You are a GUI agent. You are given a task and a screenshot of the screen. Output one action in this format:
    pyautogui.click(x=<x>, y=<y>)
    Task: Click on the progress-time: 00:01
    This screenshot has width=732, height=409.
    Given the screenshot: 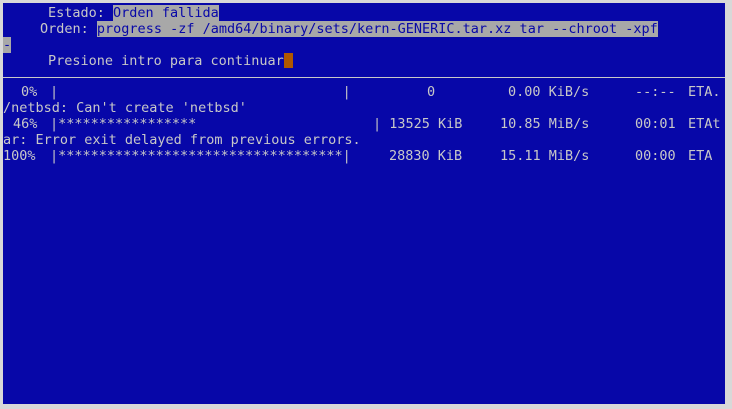 What is the action you would take?
    pyautogui.click(x=655, y=124)
    